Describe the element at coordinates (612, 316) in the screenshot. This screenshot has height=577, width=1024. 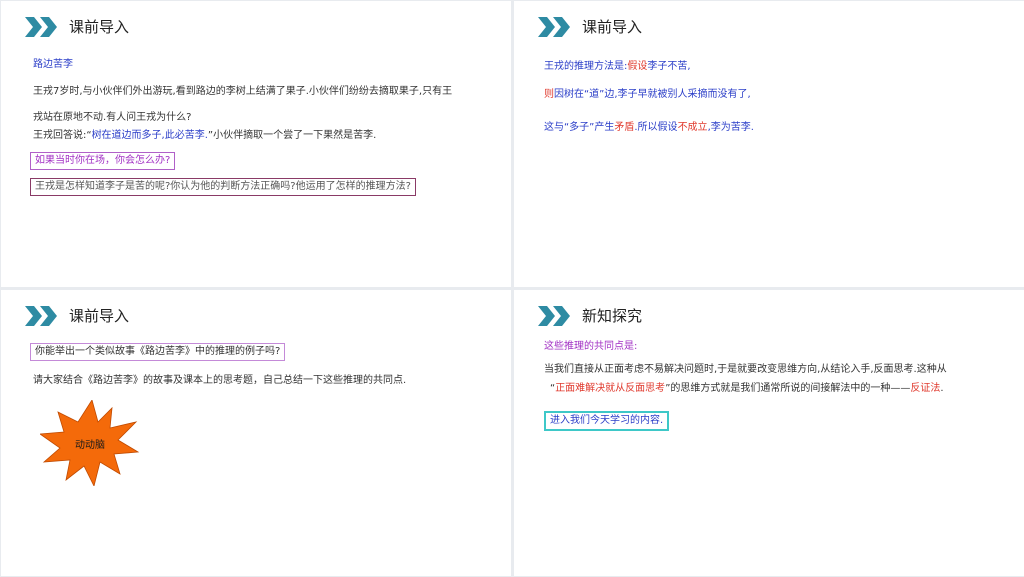
I see `slide-title: 新知探究` at that location.